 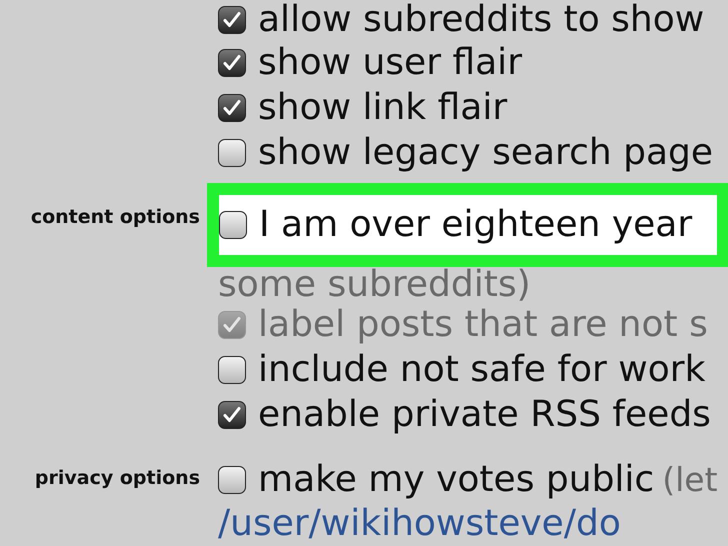 I want to click on option-hint: (let, so click(x=690, y=479).